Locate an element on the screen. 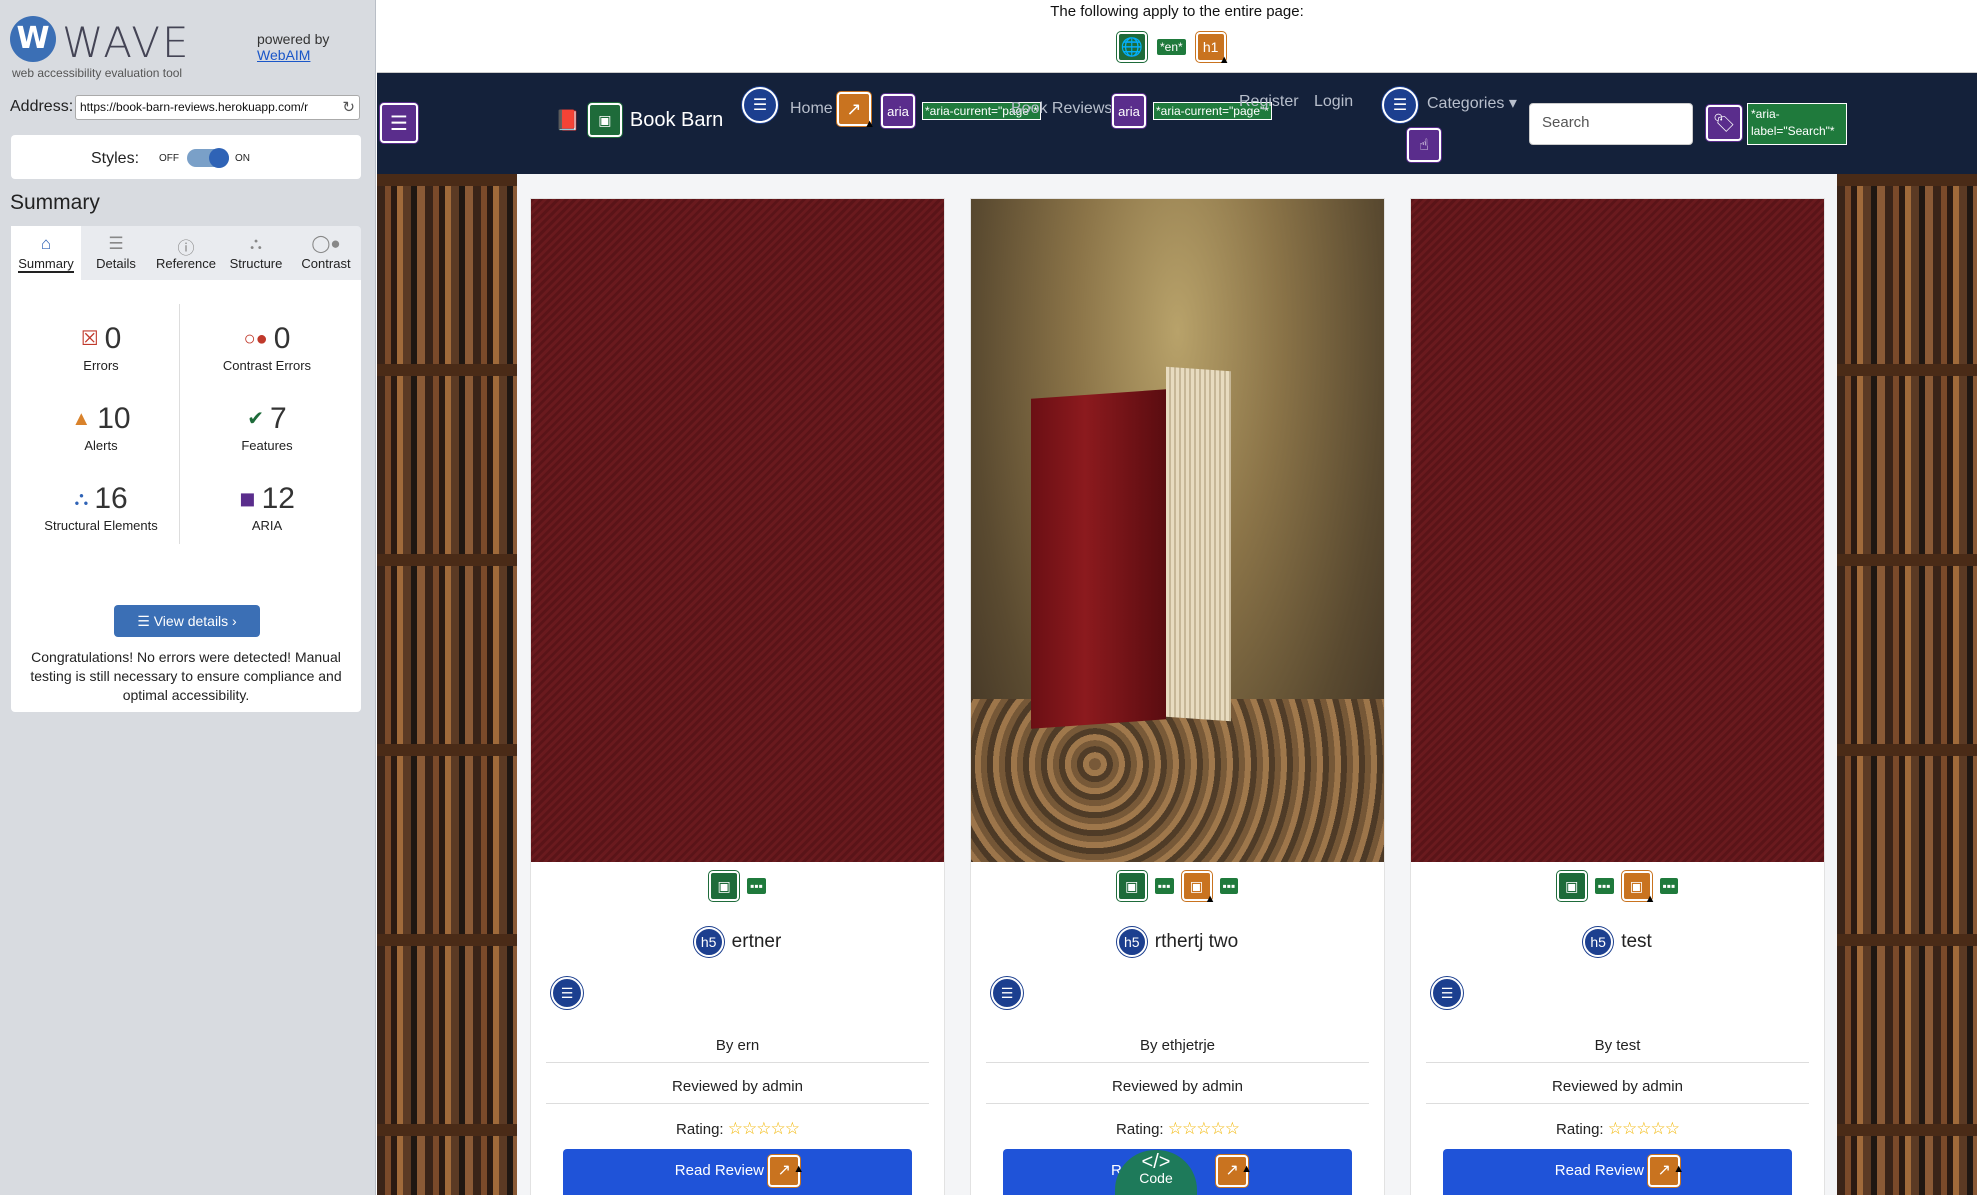 The height and width of the screenshot is (1195, 1977). code-label: Code is located at coordinates (1156, 1178).